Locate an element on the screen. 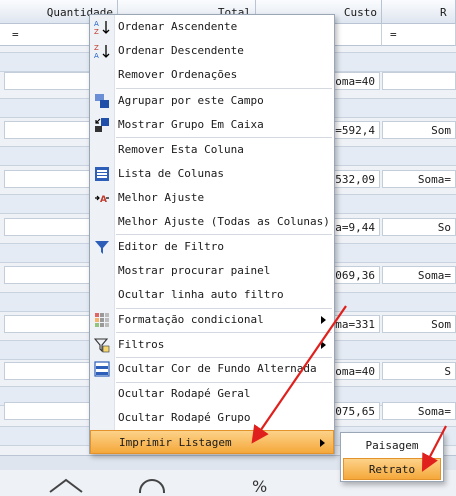 This screenshot has width=456, height=496. submenu-item-retrato: Retrato is located at coordinates (392, 469).